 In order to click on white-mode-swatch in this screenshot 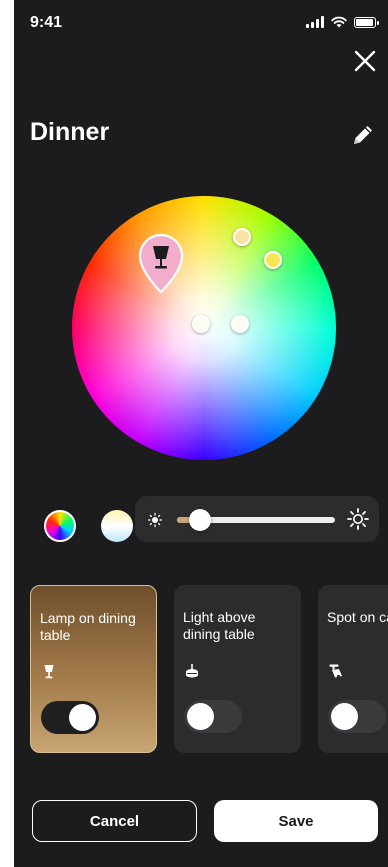, I will do `click(117, 526)`.